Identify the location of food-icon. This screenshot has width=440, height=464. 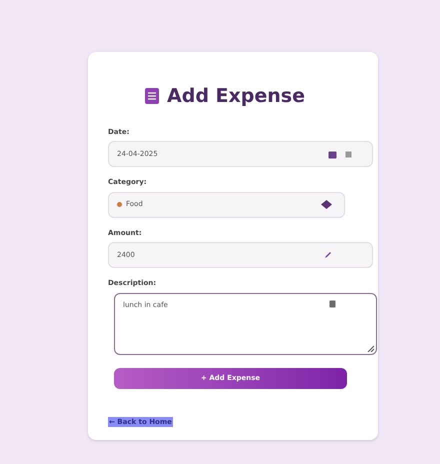
(119, 204).